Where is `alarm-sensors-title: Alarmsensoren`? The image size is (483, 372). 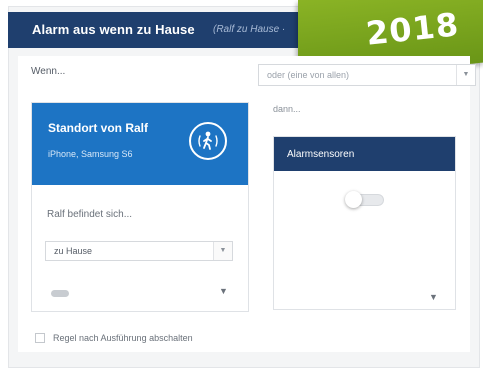
alarm-sensors-title: Alarmsensoren is located at coordinates (321, 154).